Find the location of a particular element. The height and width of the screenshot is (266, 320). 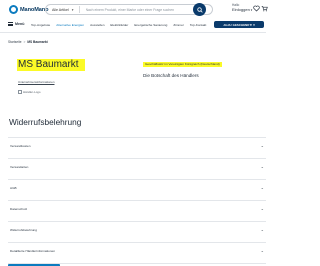

search-category-label: Alle Artikel is located at coordinates (60, 9).